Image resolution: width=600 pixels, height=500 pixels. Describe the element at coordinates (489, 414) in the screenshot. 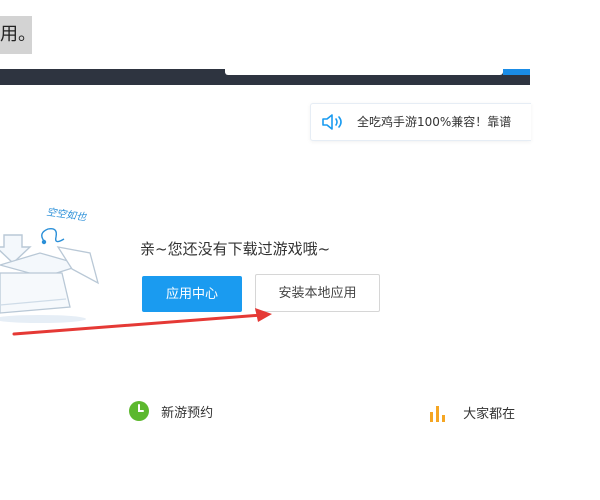

I see `popular-label: 大家都在` at that location.